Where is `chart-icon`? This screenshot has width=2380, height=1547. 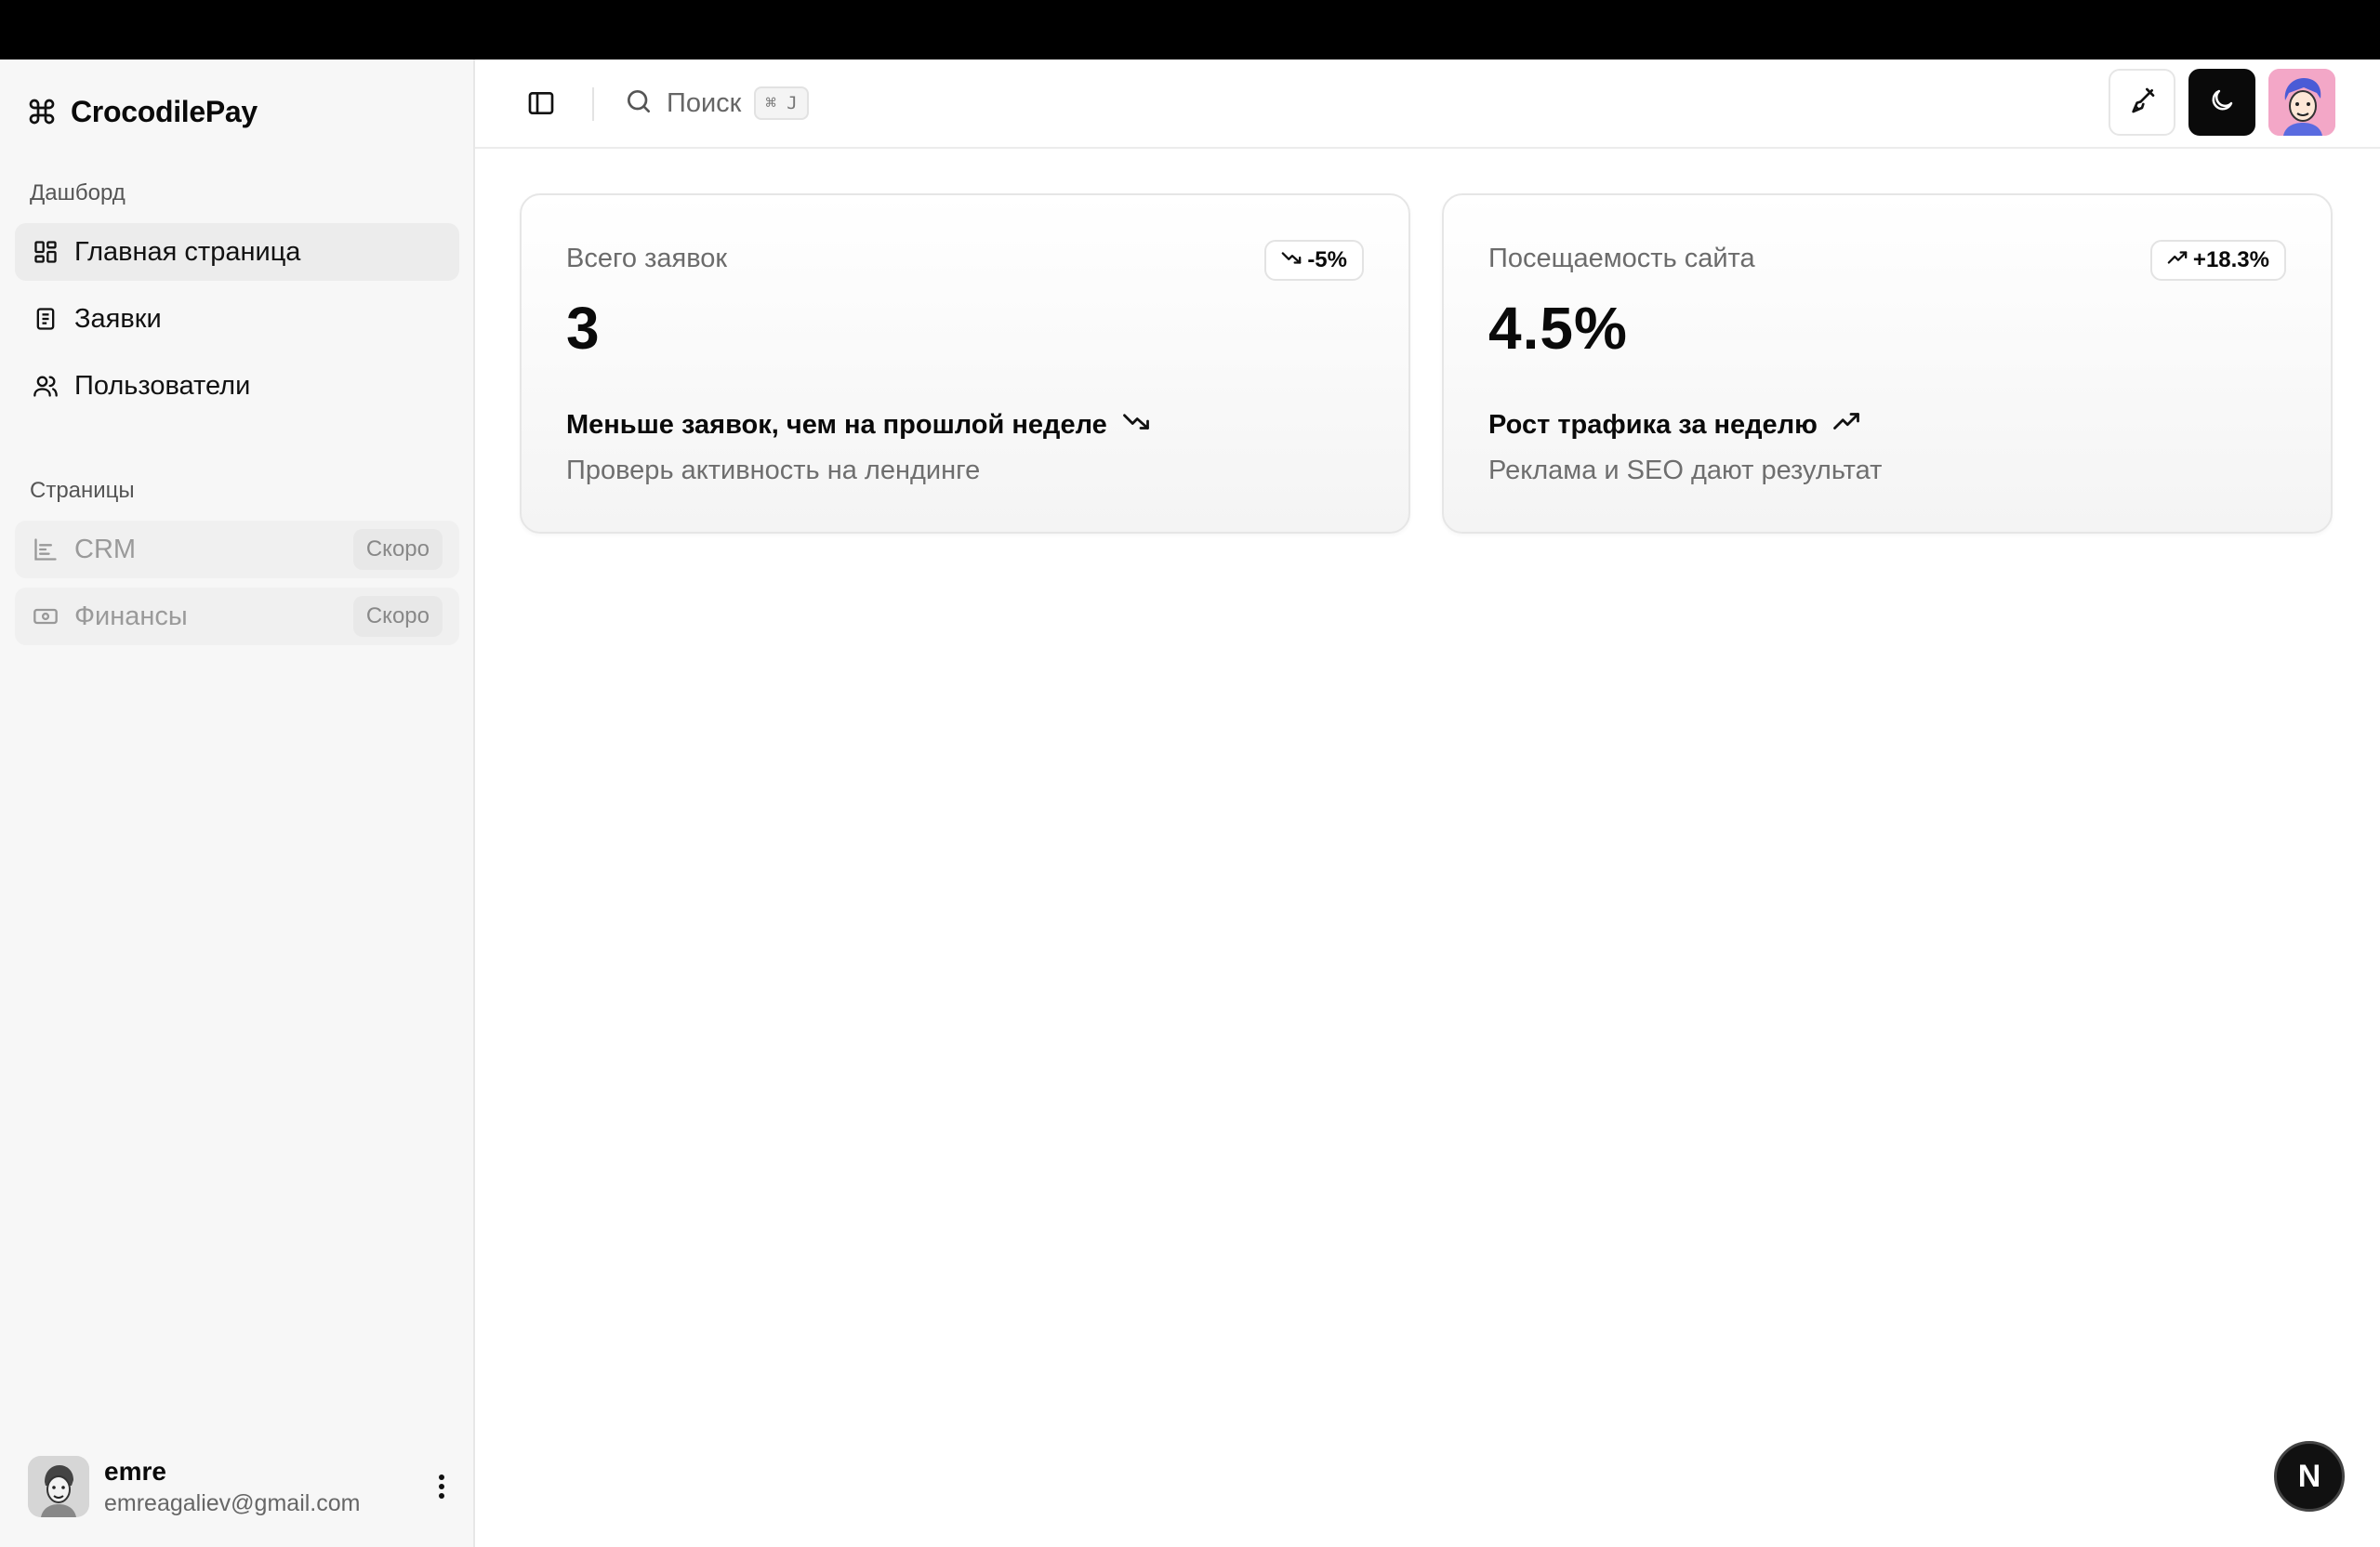
chart-icon is located at coordinates (46, 549).